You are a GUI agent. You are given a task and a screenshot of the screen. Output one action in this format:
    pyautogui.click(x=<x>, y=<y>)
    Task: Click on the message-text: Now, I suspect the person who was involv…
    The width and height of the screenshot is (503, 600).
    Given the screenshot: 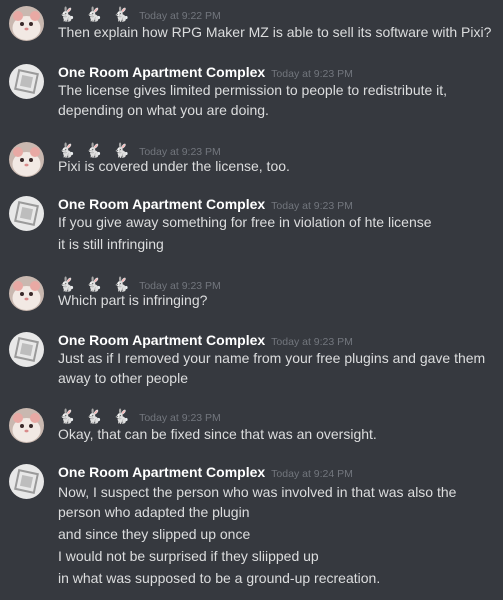 What is the action you would take?
    pyautogui.click(x=257, y=502)
    